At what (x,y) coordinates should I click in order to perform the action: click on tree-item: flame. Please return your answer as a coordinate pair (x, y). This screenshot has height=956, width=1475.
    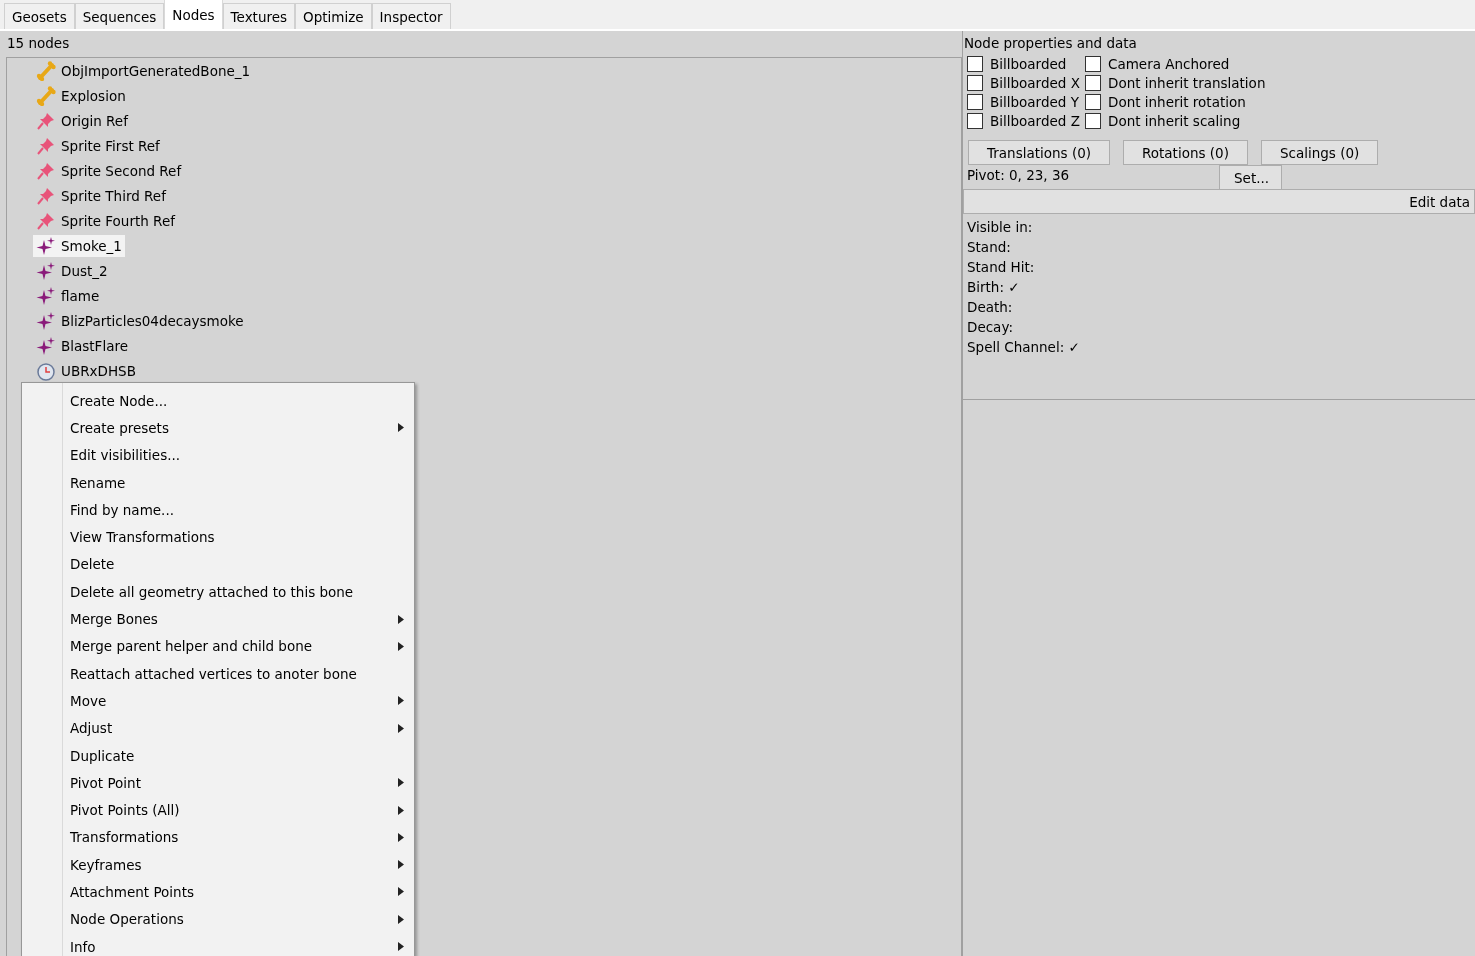
    Looking at the image, I should click on (68, 295).